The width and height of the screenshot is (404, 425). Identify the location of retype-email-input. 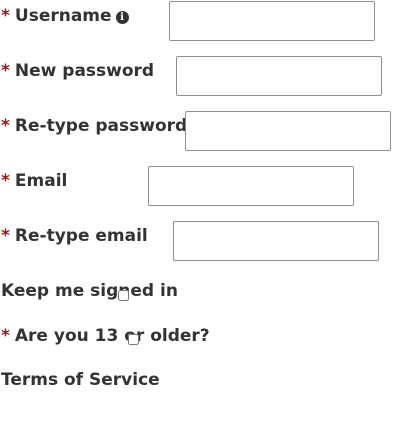
(276, 241).